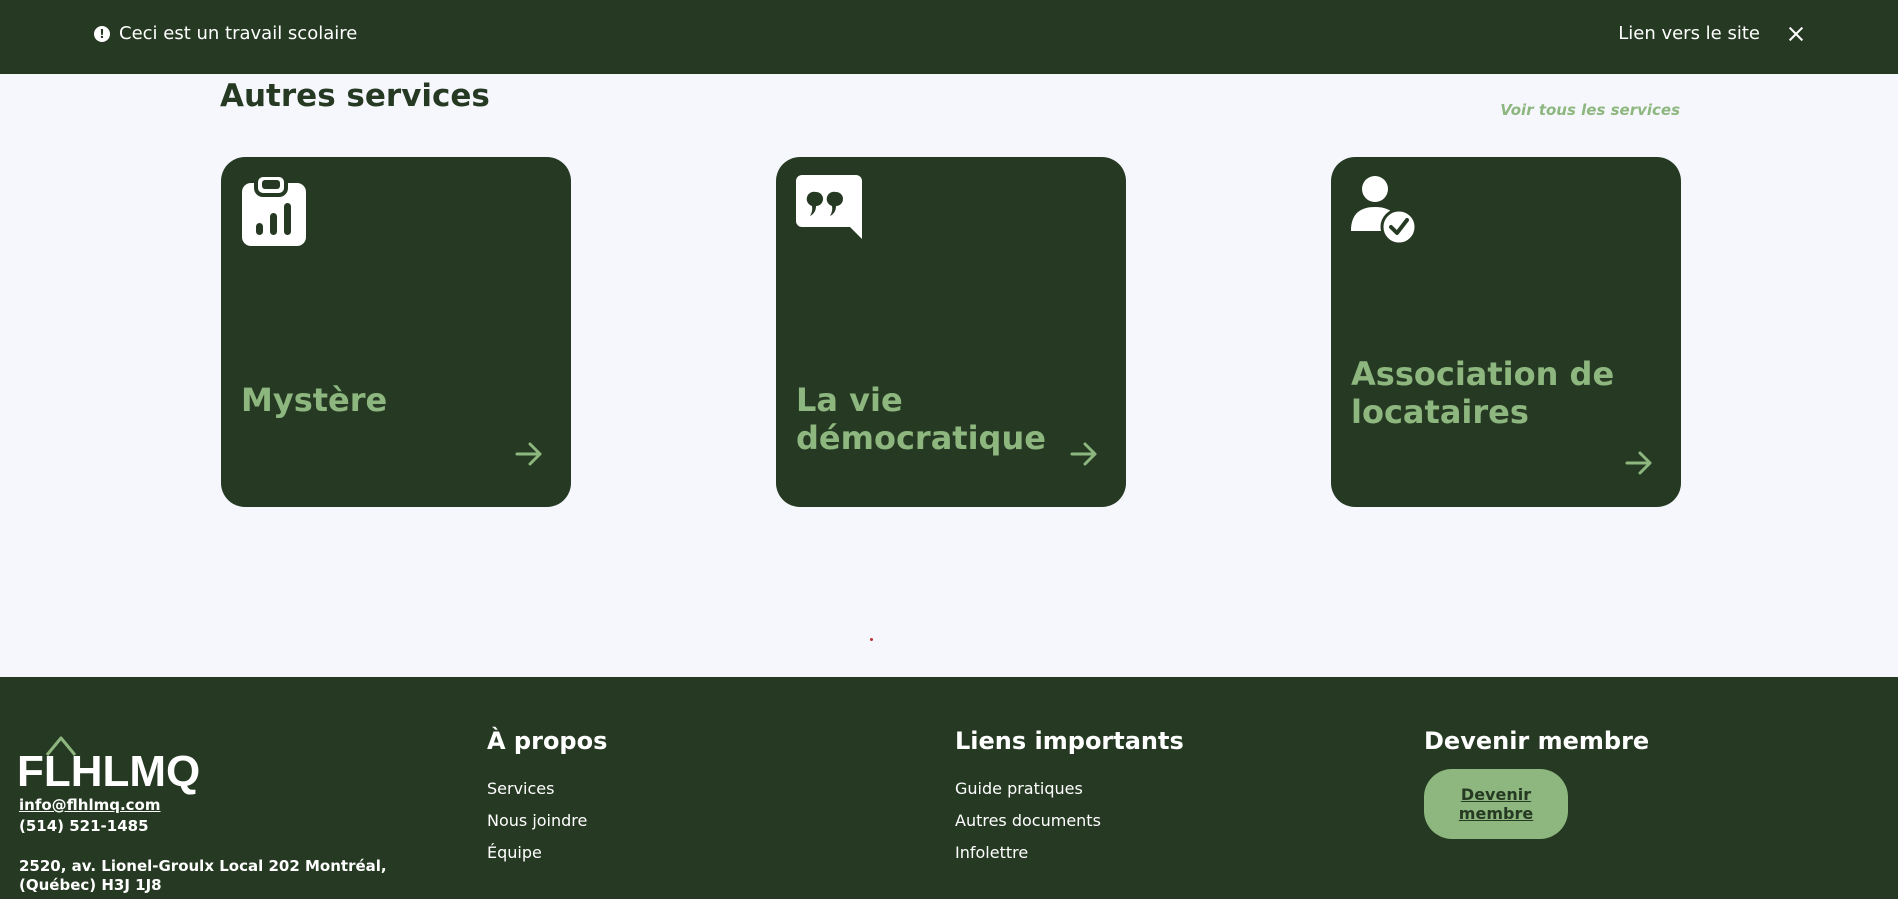 This screenshot has width=1898, height=899. What do you see at coordinates (109, 771) in the screenshot?
I see `logo-text: FLHLMQ` at bounding box center [109, 771].